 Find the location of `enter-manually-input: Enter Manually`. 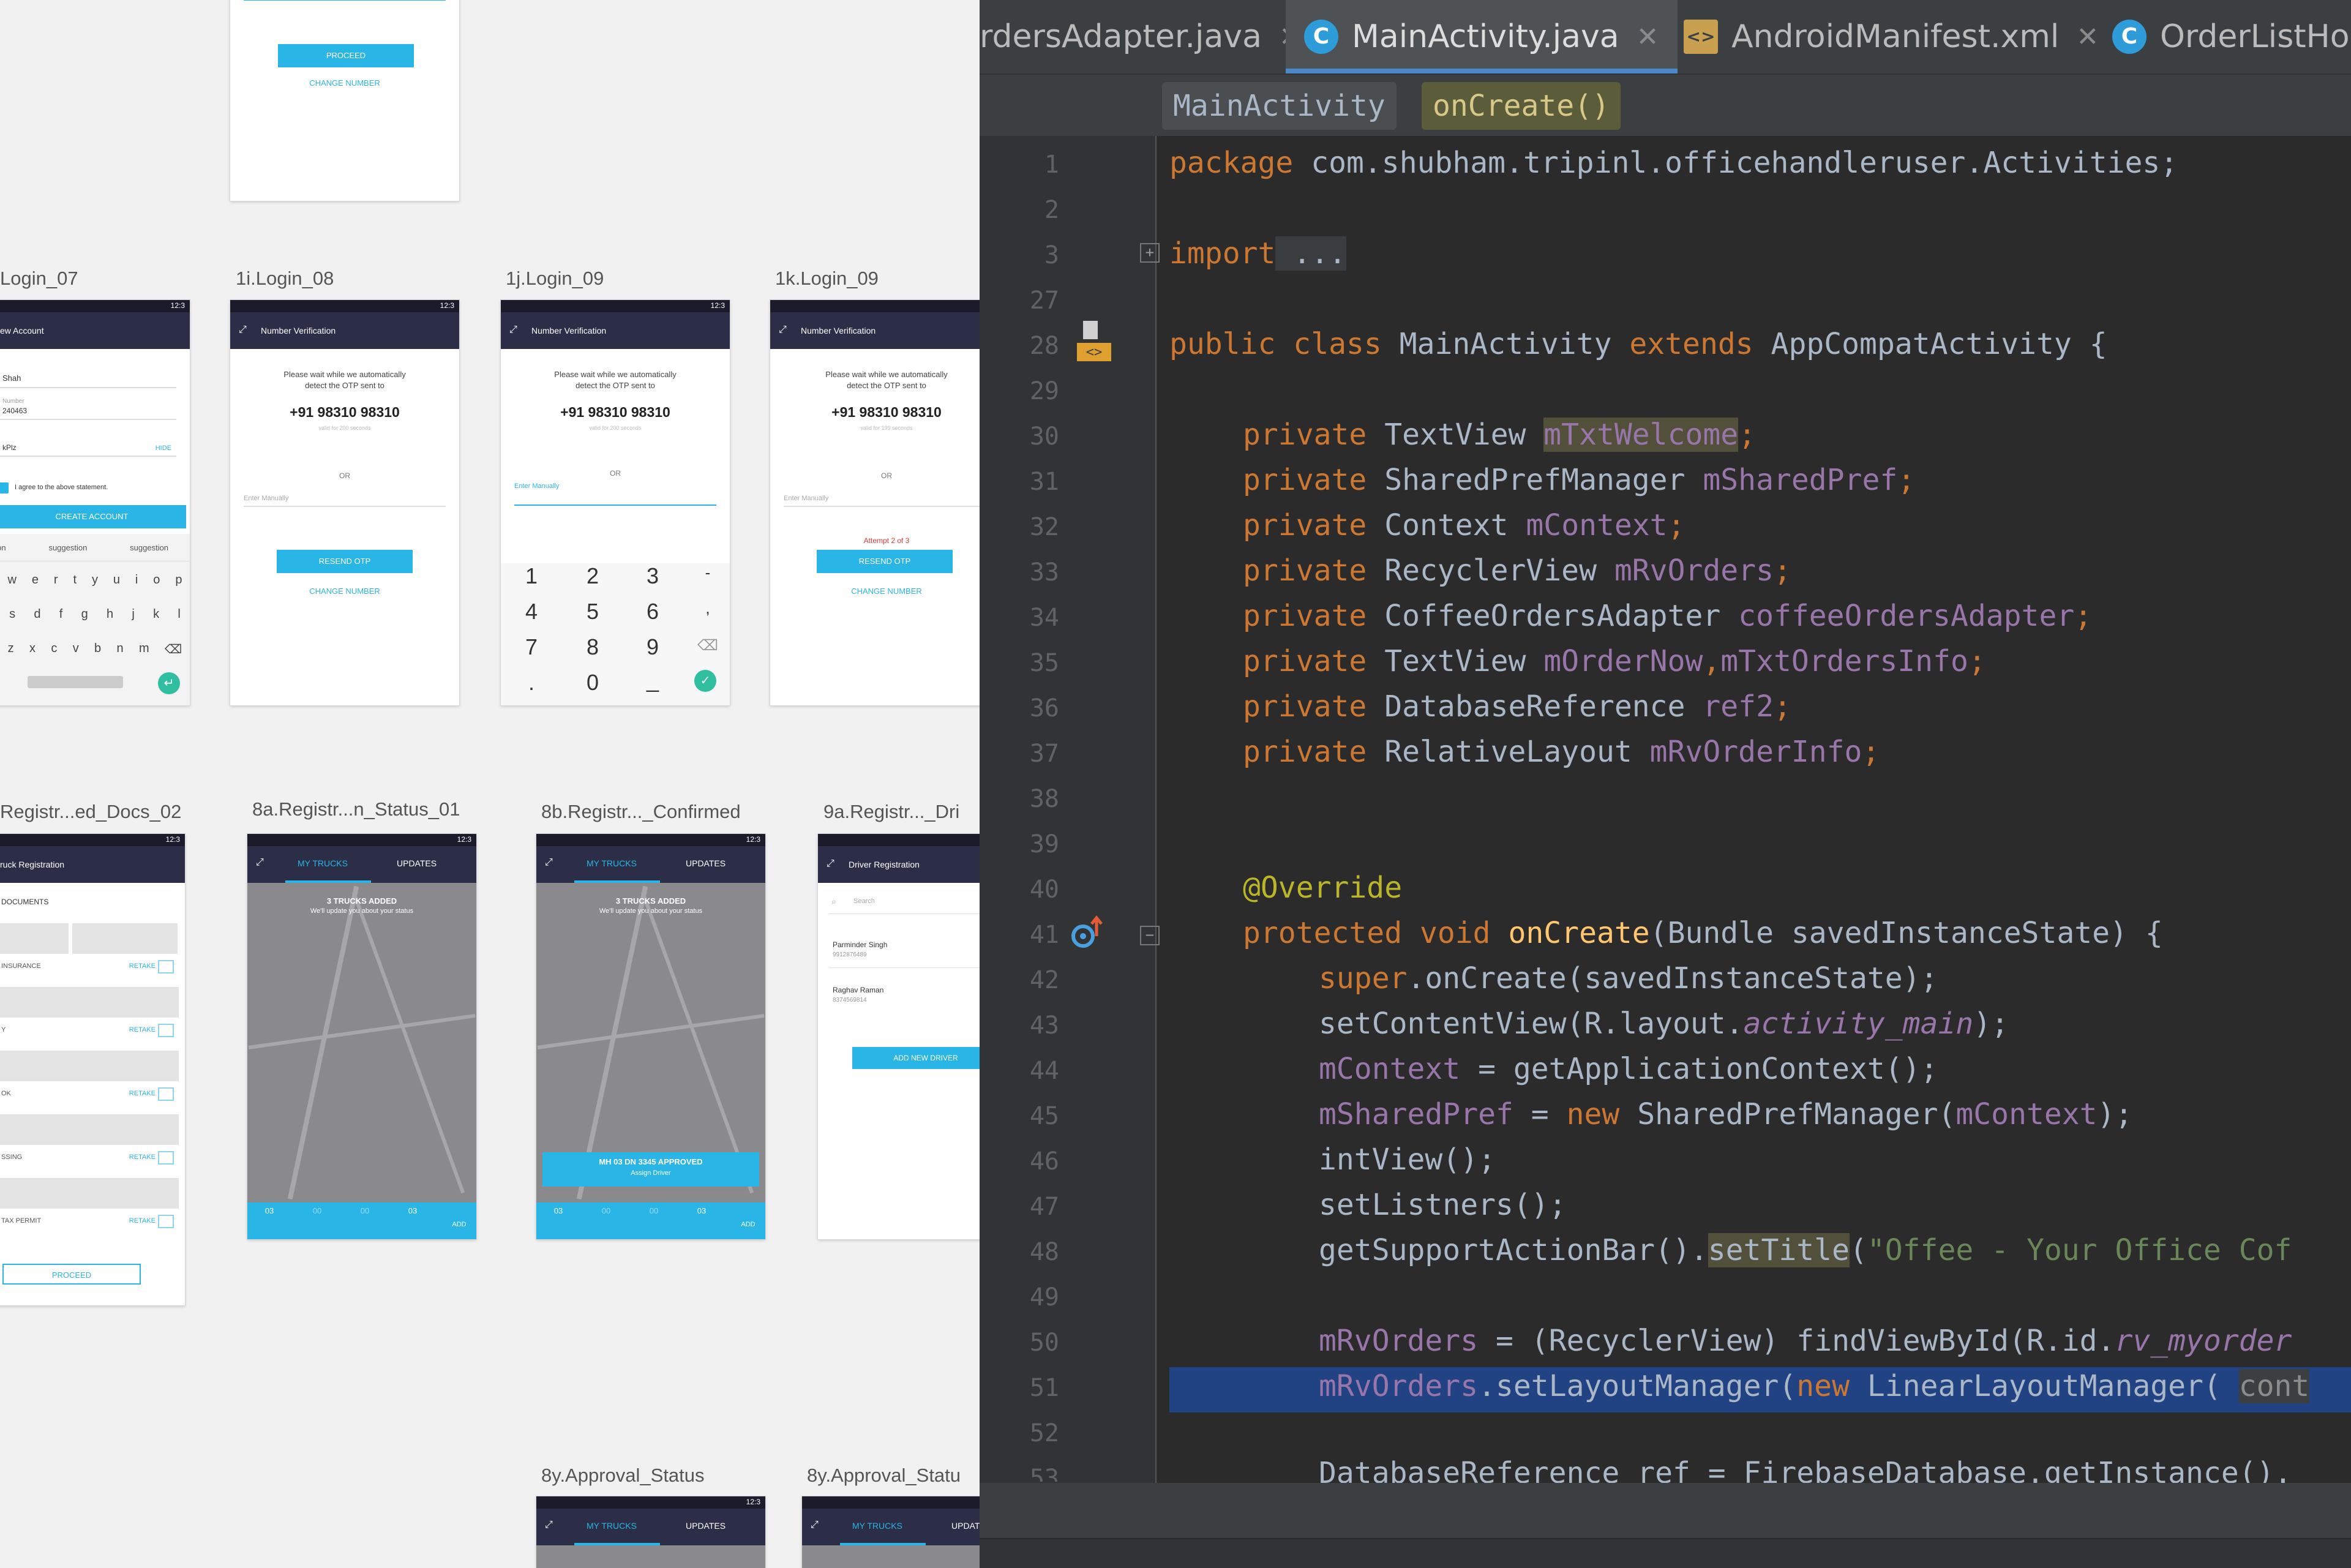

enter-manually-input: Enter Manually is located at coordinates (266, 498).